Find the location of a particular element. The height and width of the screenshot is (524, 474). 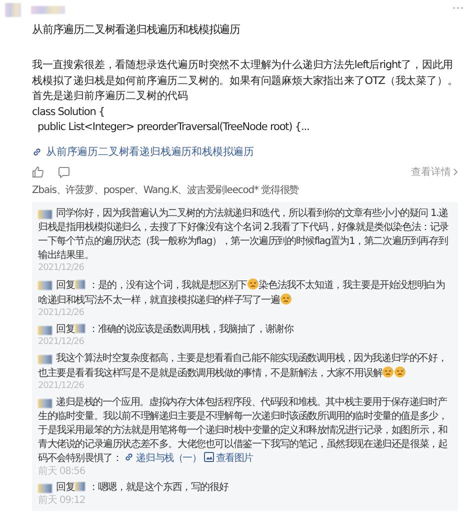

image-icon is located at coordinates (209, 457).